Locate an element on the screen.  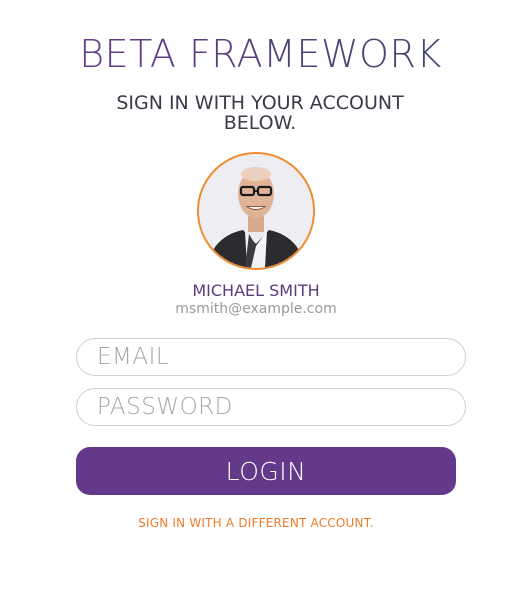
user-photo-icon is located at coordinates (256, 211).